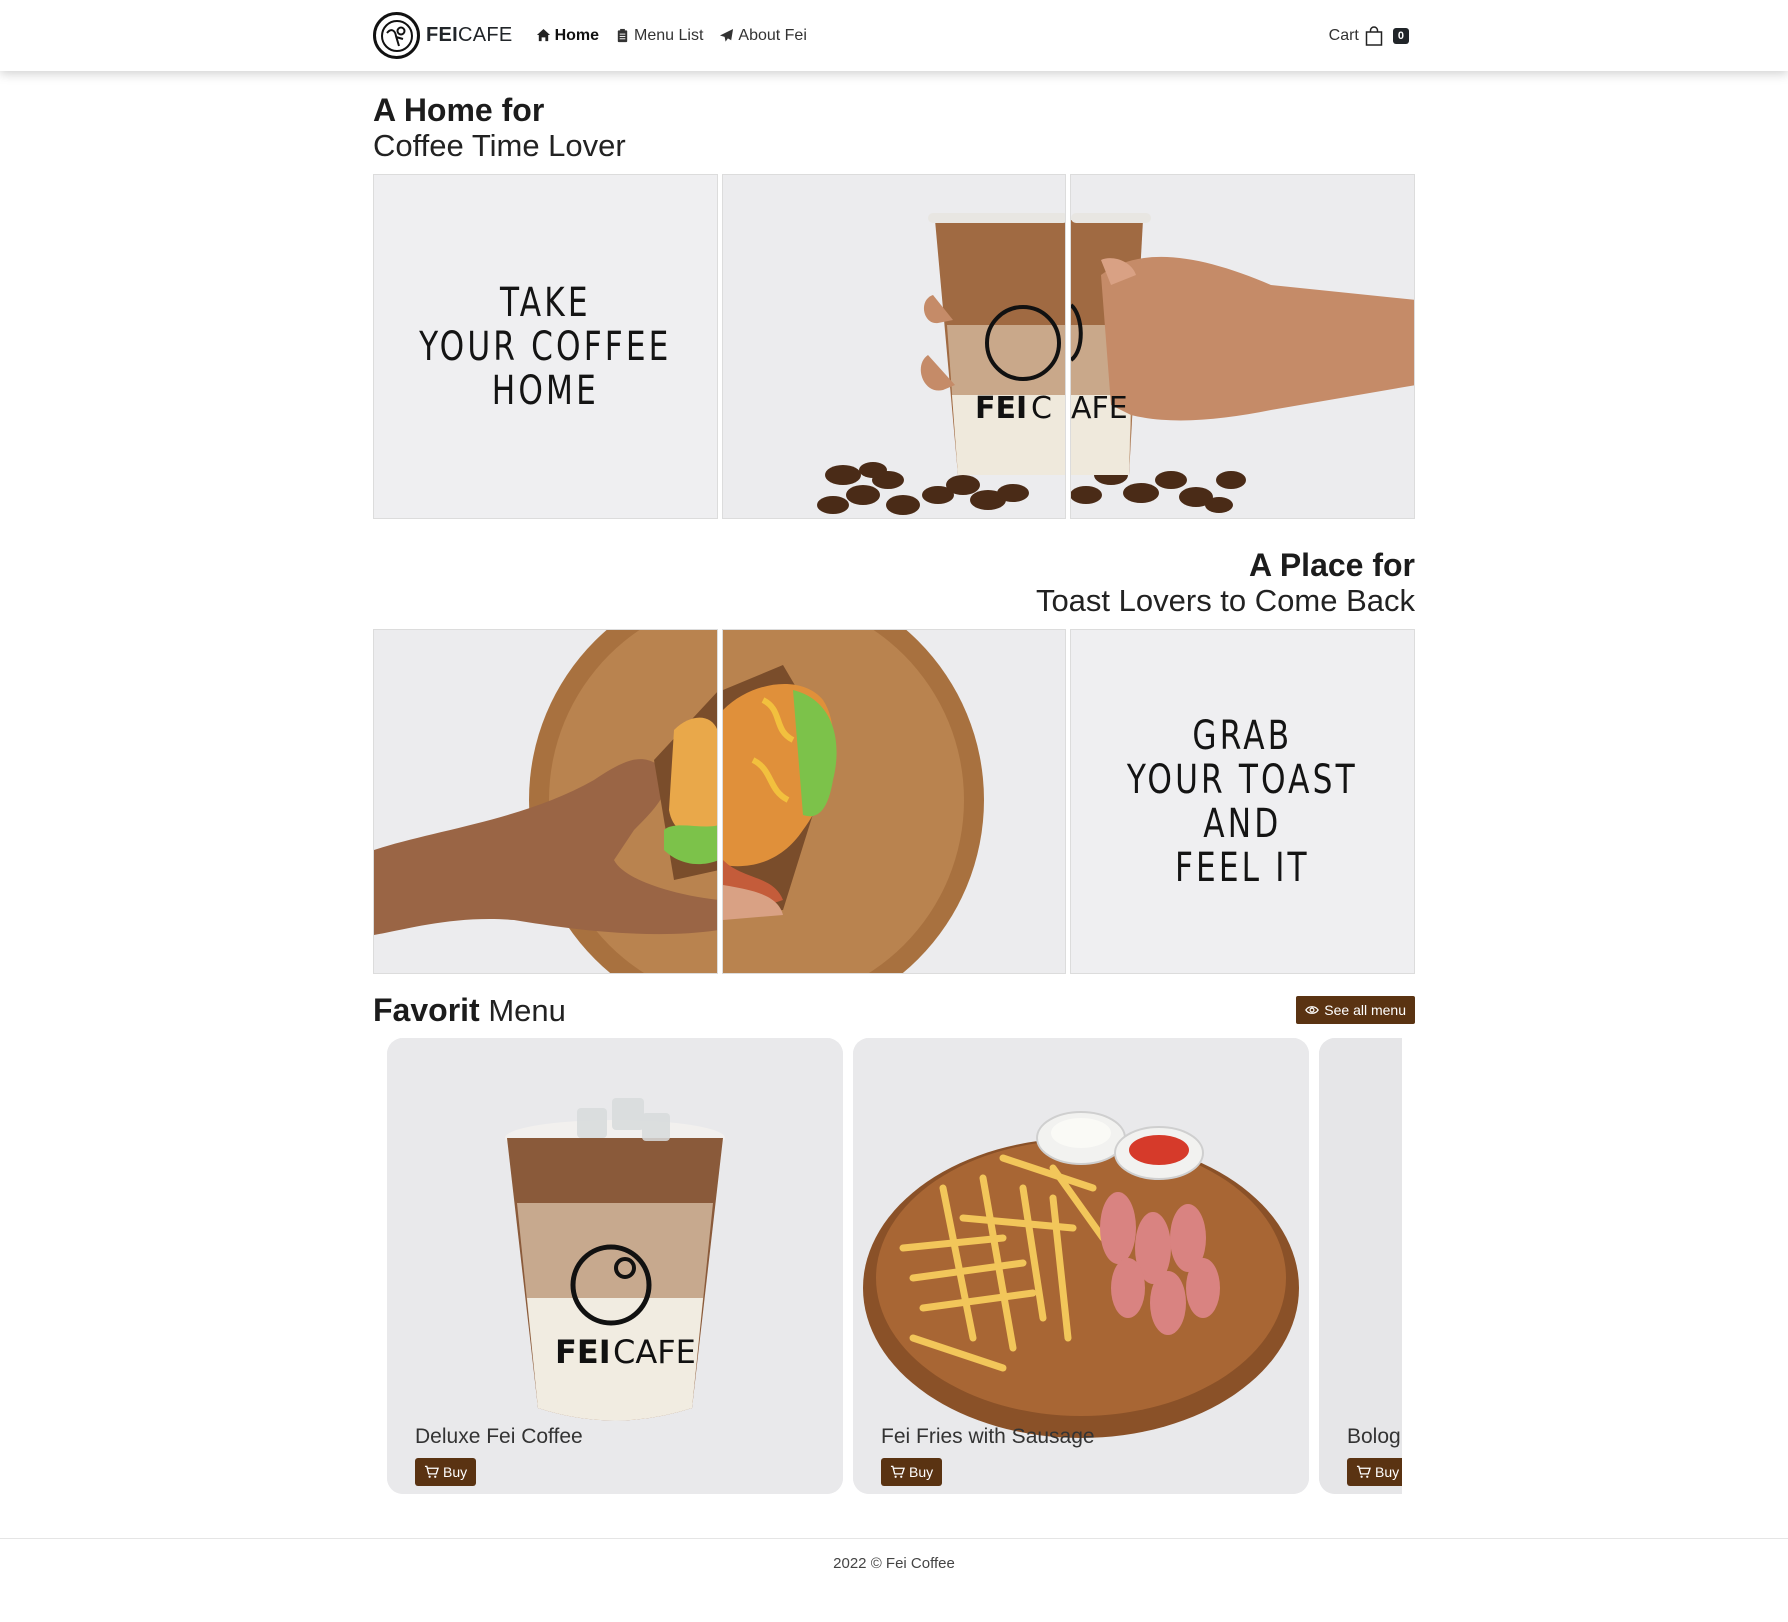 This screenshot has width=1788, height=1622. I want to click on brand-light: CAFE, so click(485, 35).